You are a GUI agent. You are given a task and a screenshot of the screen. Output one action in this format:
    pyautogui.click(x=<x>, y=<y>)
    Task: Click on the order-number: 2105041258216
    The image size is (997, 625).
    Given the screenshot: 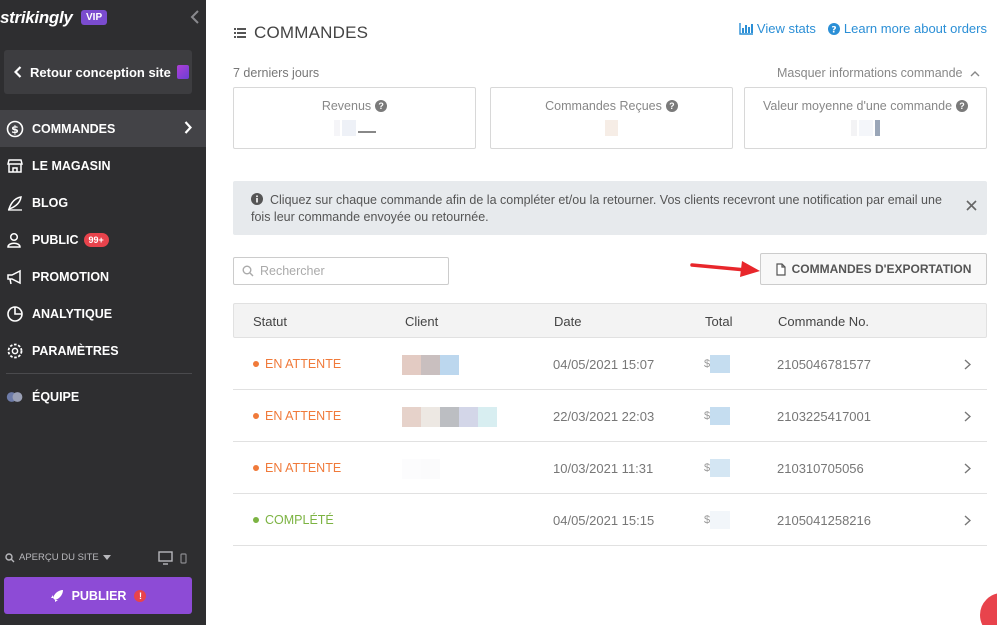 What is the action you would take?
    pyautogui.click(x=824, y=520)
    